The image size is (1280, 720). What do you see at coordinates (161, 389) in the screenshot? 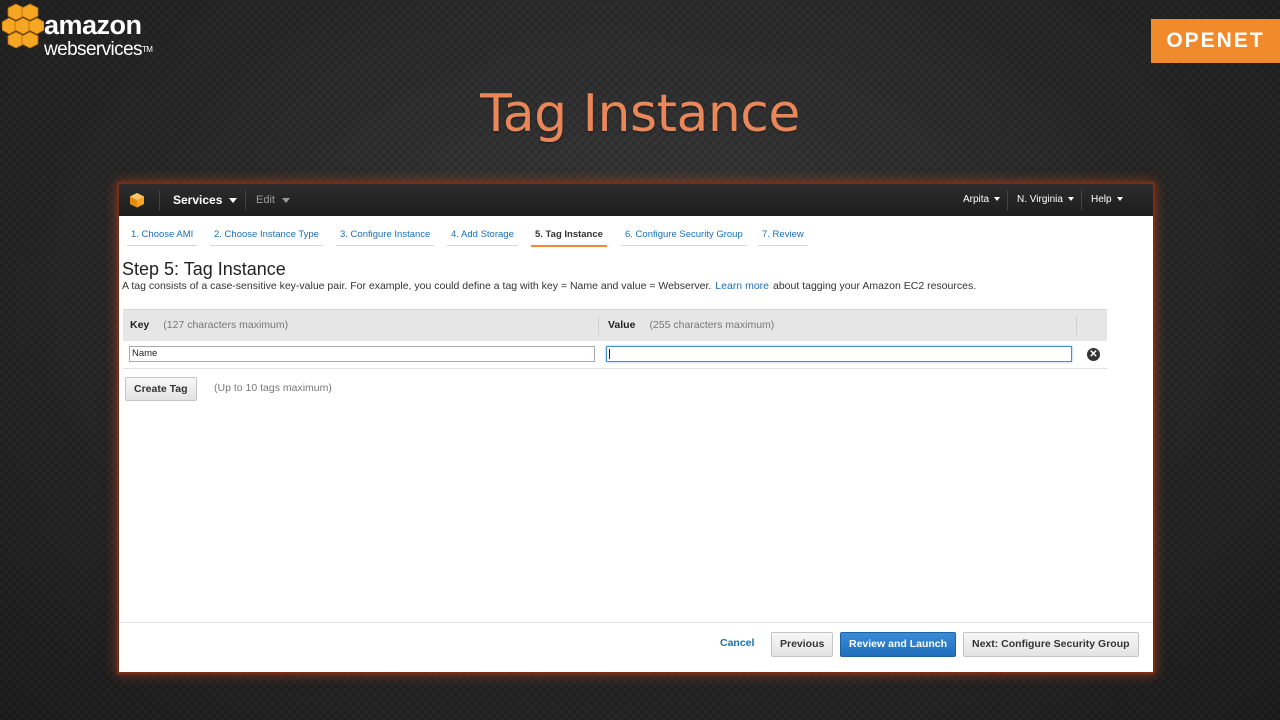
I see `create-tag-button: Create Tag` at bounding box center [161, 389].